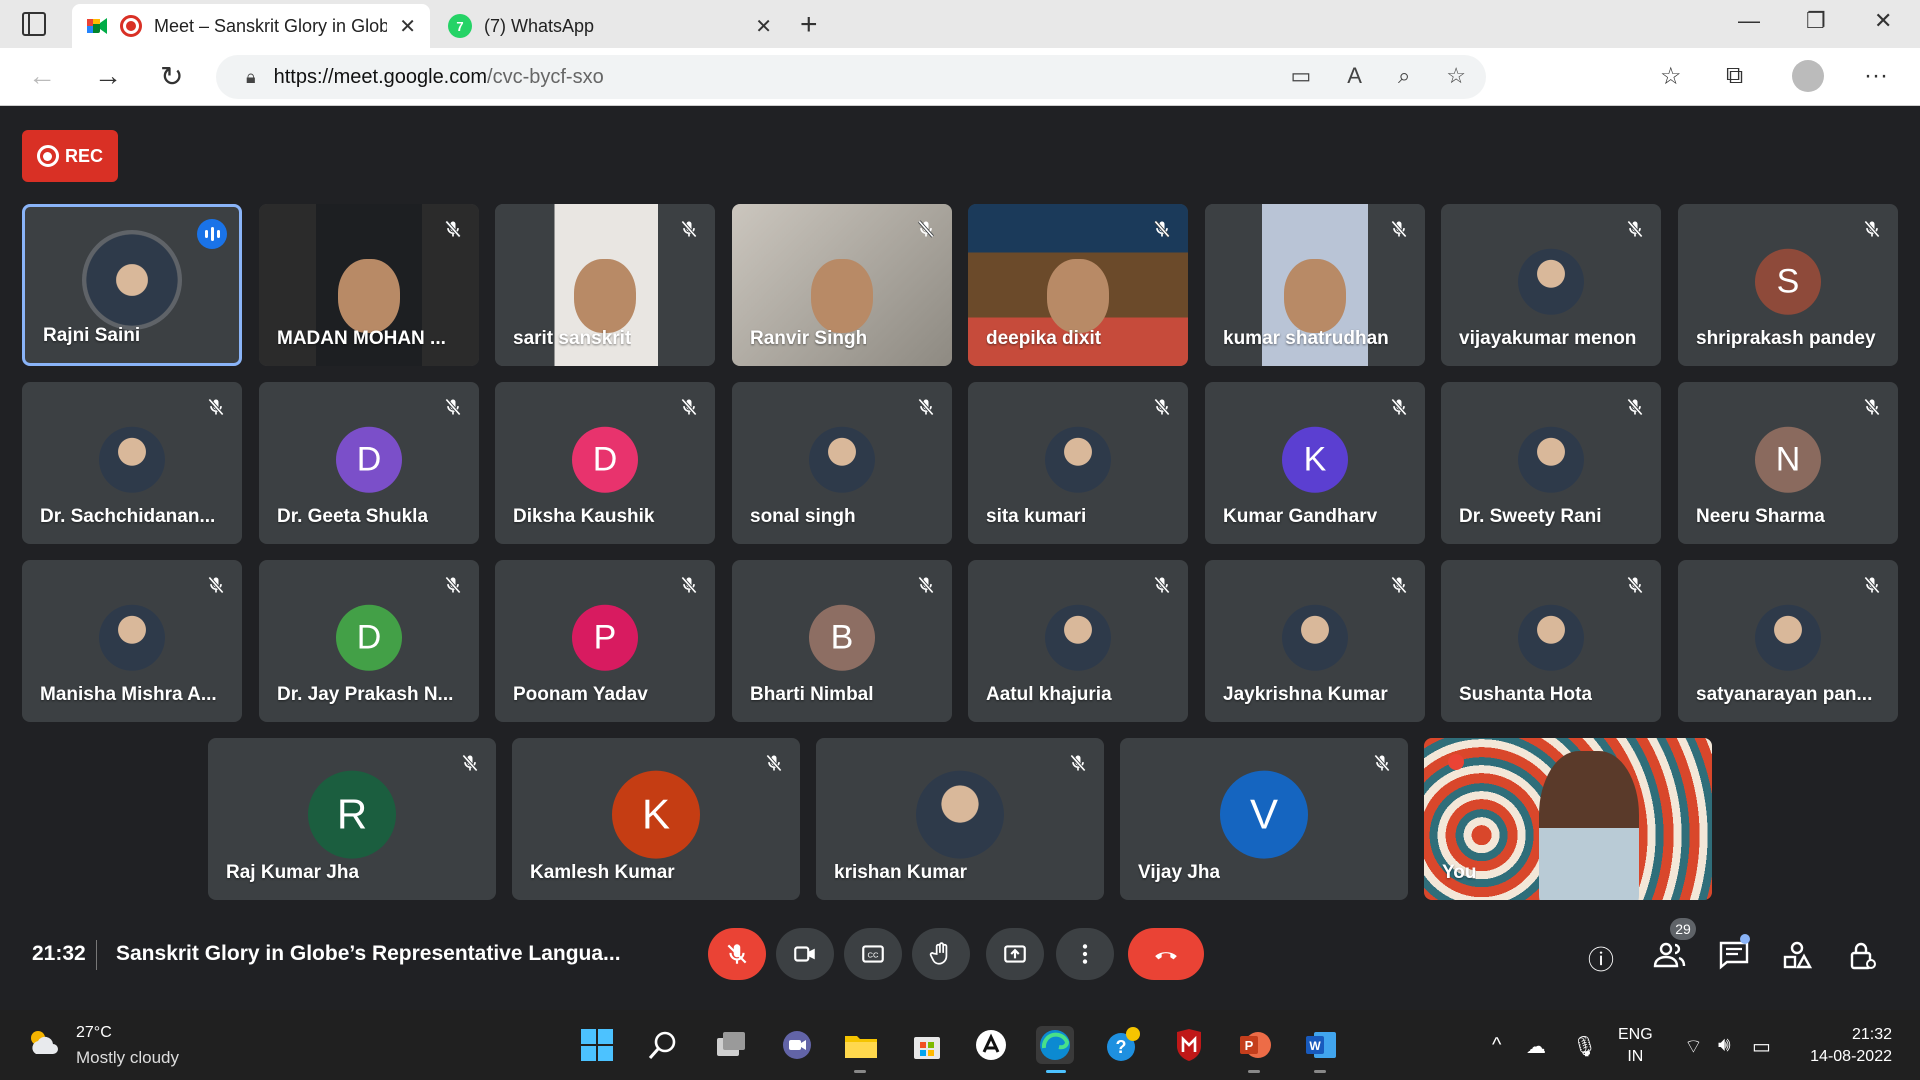 Image resolution: width=1920 pixels, height=1080 pixels. Describe the element at coordinates (605, 641) in the screenshot. I see `participant-tile: P Poonam Yadav` at that location.